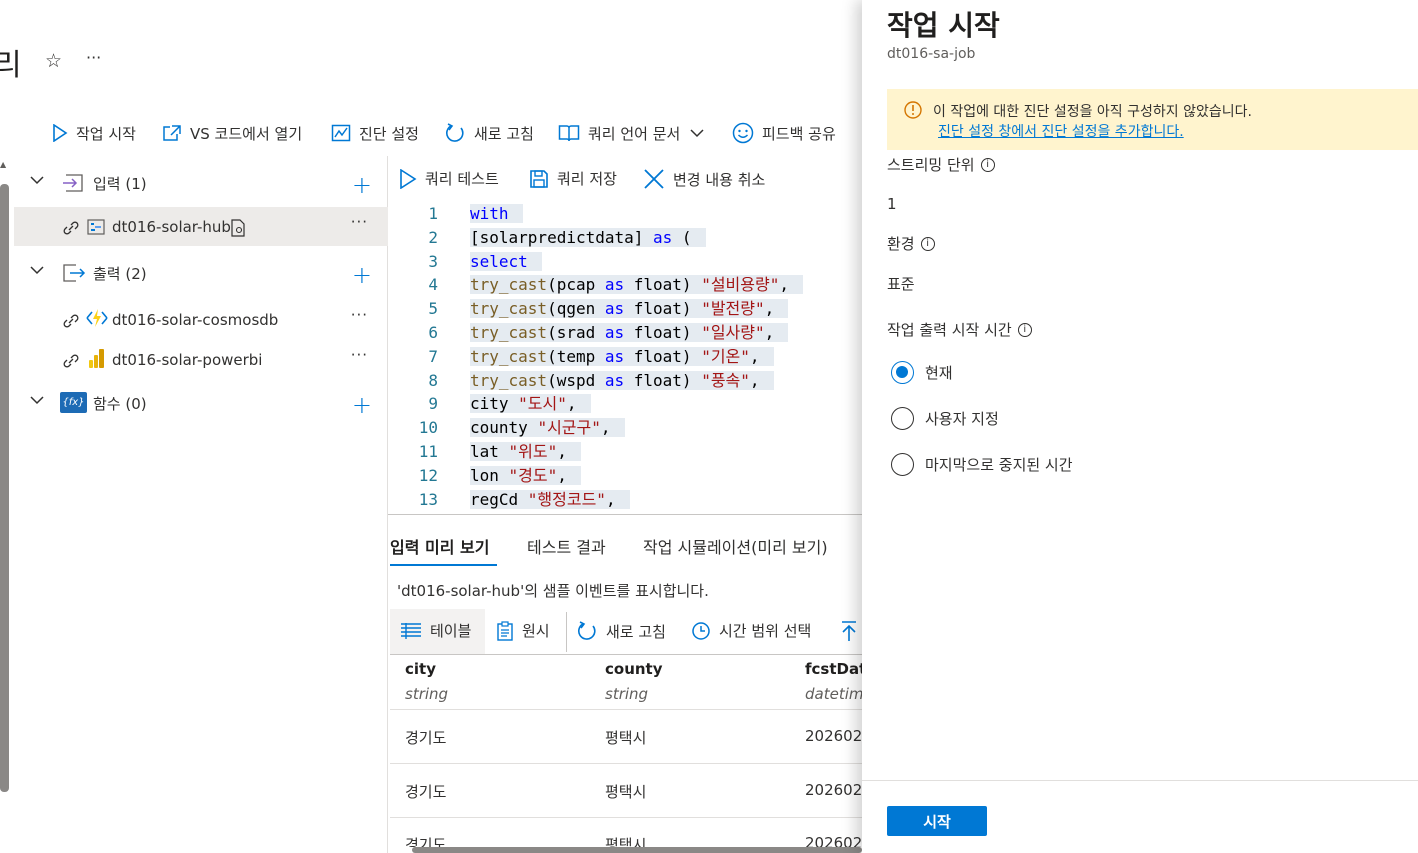 The image size is (1418, 853). Describe the element at coordinates (626, 214) in the screenshot. I see `code-line: 1 with` at that location.